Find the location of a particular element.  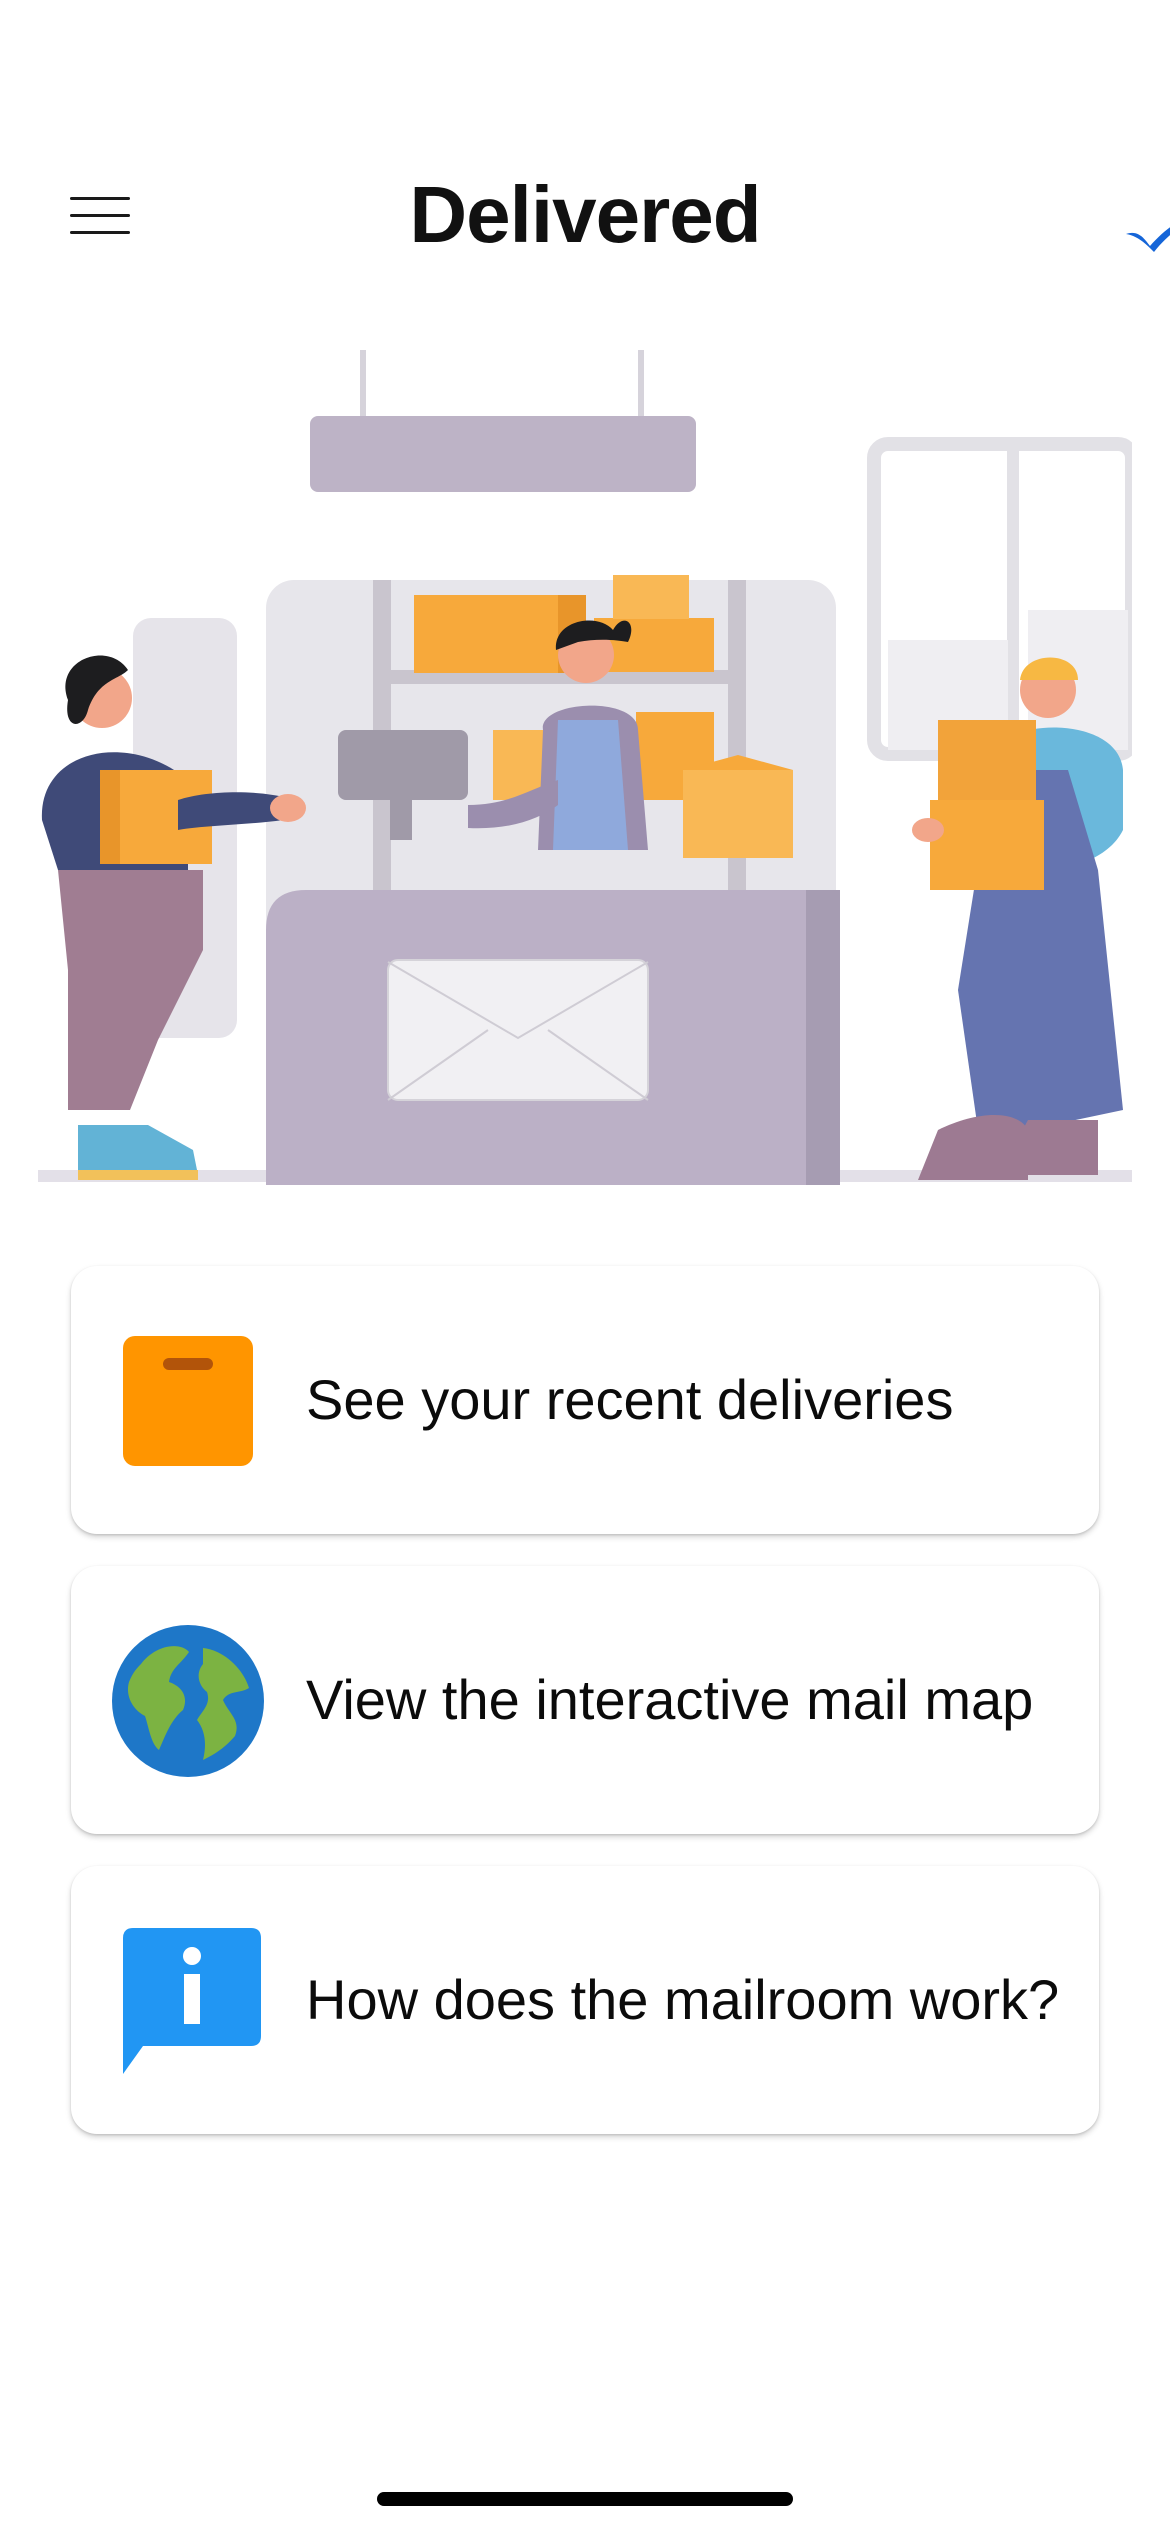

recent-deliveries-card: See your recent deliveries is located at coordinates (585, 1400).